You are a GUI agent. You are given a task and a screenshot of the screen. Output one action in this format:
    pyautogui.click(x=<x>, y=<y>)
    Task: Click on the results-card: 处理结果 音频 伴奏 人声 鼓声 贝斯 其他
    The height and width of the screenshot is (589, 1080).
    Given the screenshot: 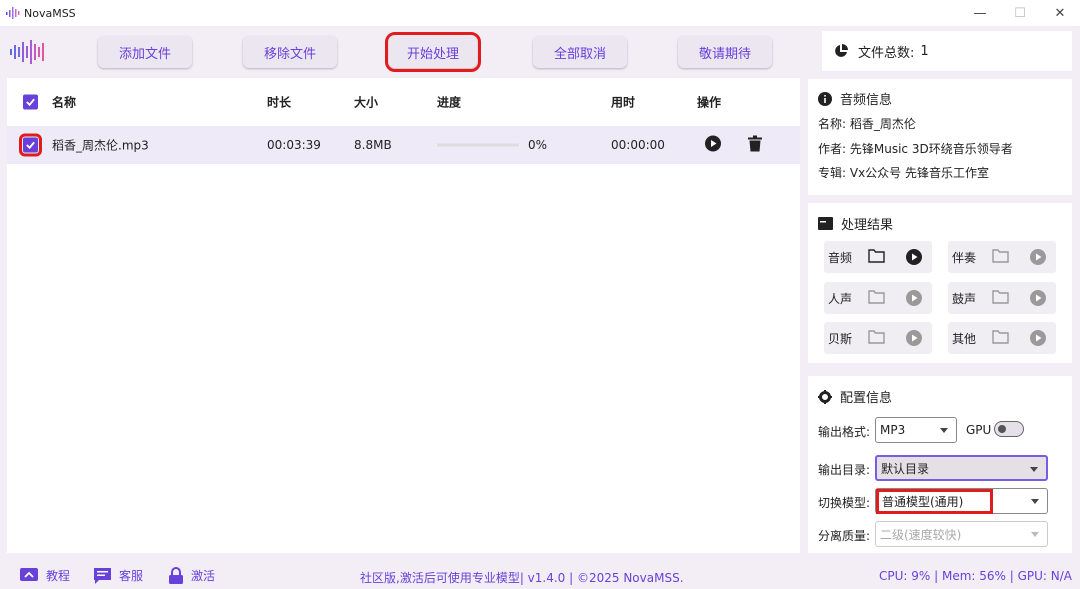 What is the action you would take?
    pyautogui.click(x=940, y=283)
    